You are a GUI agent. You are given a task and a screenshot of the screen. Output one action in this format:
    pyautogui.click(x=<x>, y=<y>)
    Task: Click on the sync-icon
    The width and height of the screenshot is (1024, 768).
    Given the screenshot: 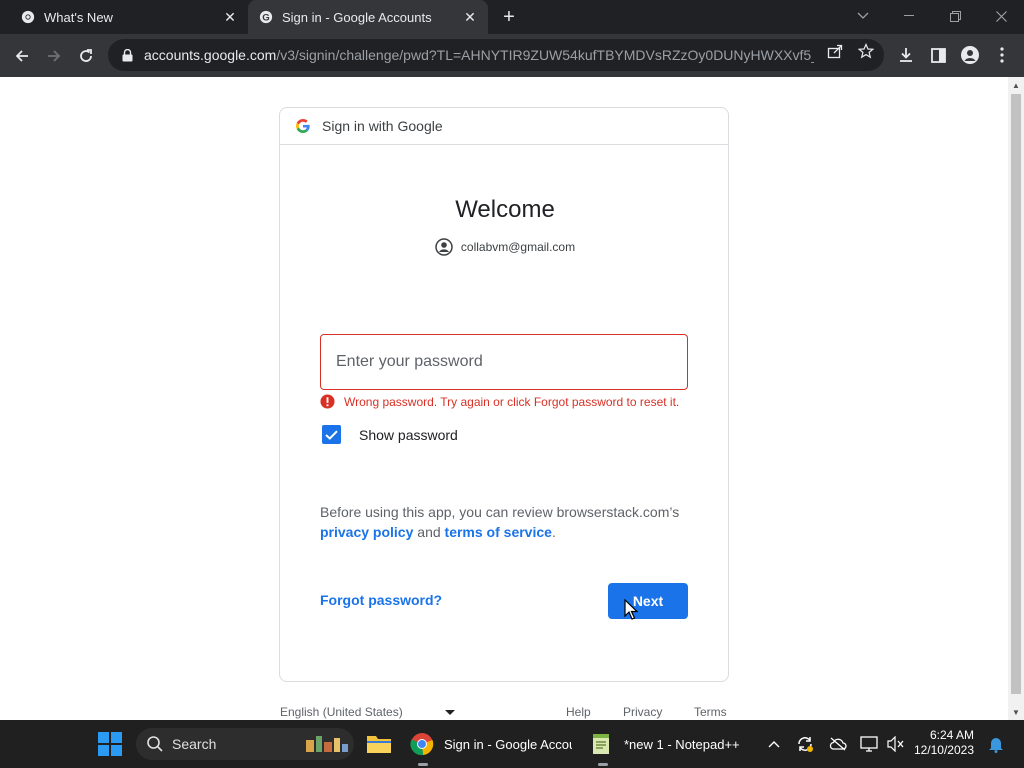 What is the action you would take?
    pyautogui.click(x=805, y=744)
    